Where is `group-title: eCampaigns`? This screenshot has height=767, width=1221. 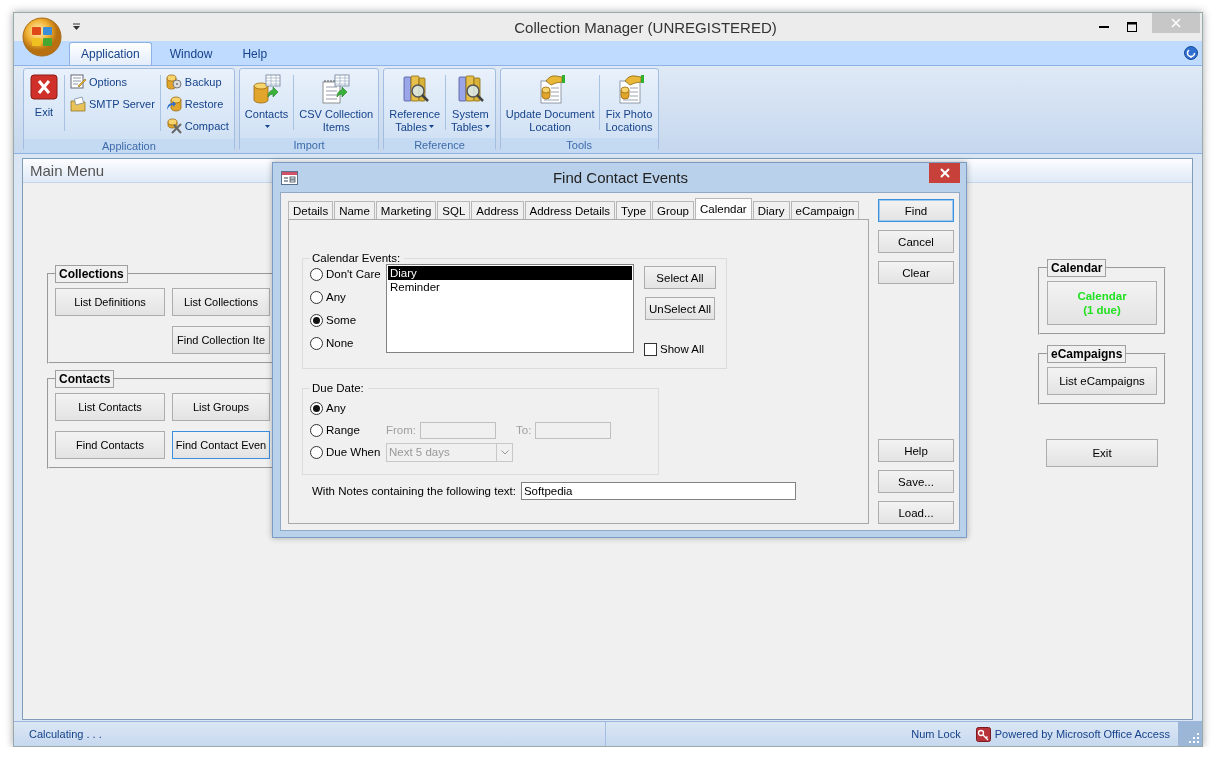
group-title: eCampaigns is located at coordinates (1087, 354).